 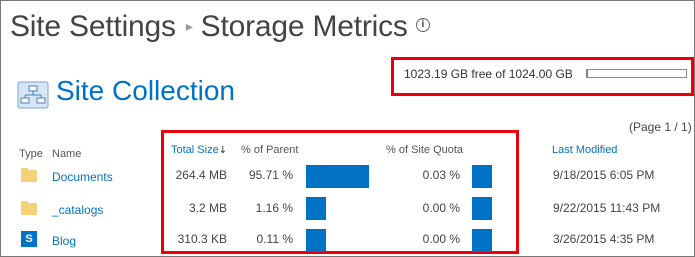 What do you see at coordinates (636, 73) in the screenshot?
I see `storage-usage-bar` at bounding box center [636, 73].